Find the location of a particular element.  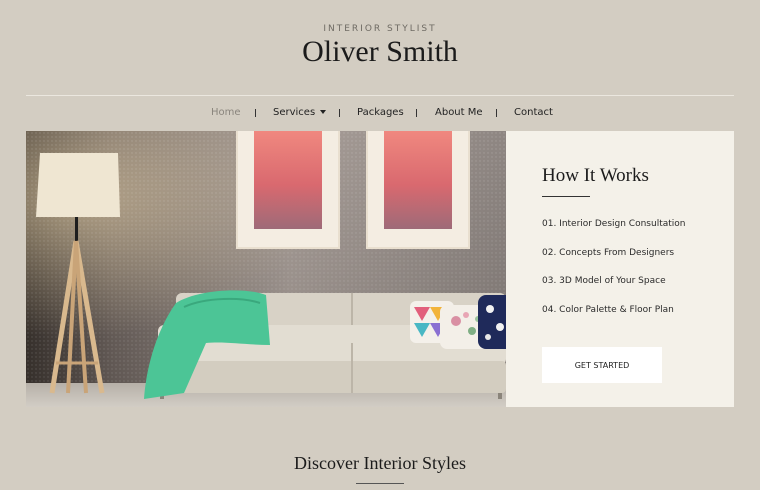

framed-artwork-left is located at coordinates (288, 190).